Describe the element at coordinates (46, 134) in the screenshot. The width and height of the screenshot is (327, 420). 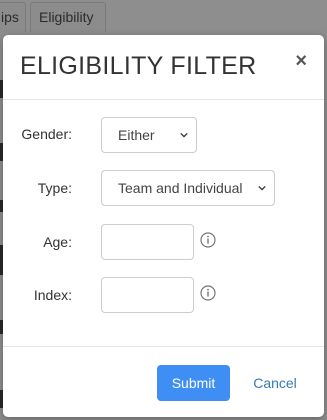
I see `gender-label: Gender:` at that location.